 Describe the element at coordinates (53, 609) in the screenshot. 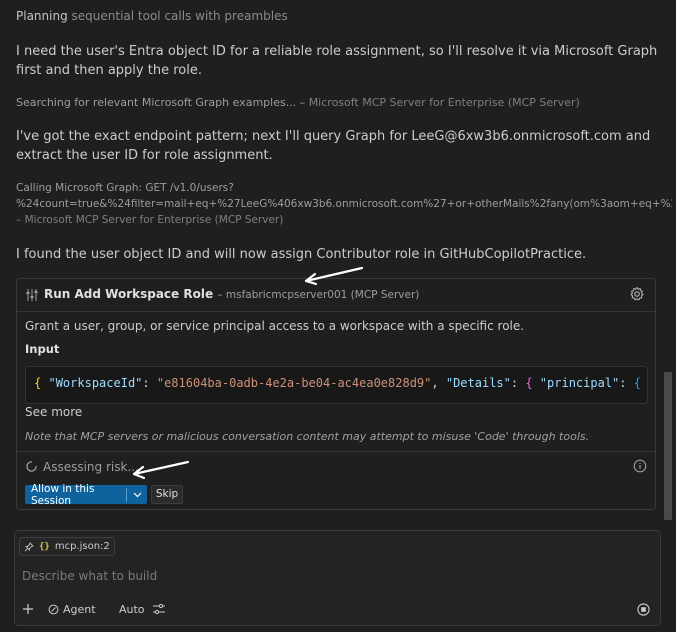

I see `agent-icon` at that location.